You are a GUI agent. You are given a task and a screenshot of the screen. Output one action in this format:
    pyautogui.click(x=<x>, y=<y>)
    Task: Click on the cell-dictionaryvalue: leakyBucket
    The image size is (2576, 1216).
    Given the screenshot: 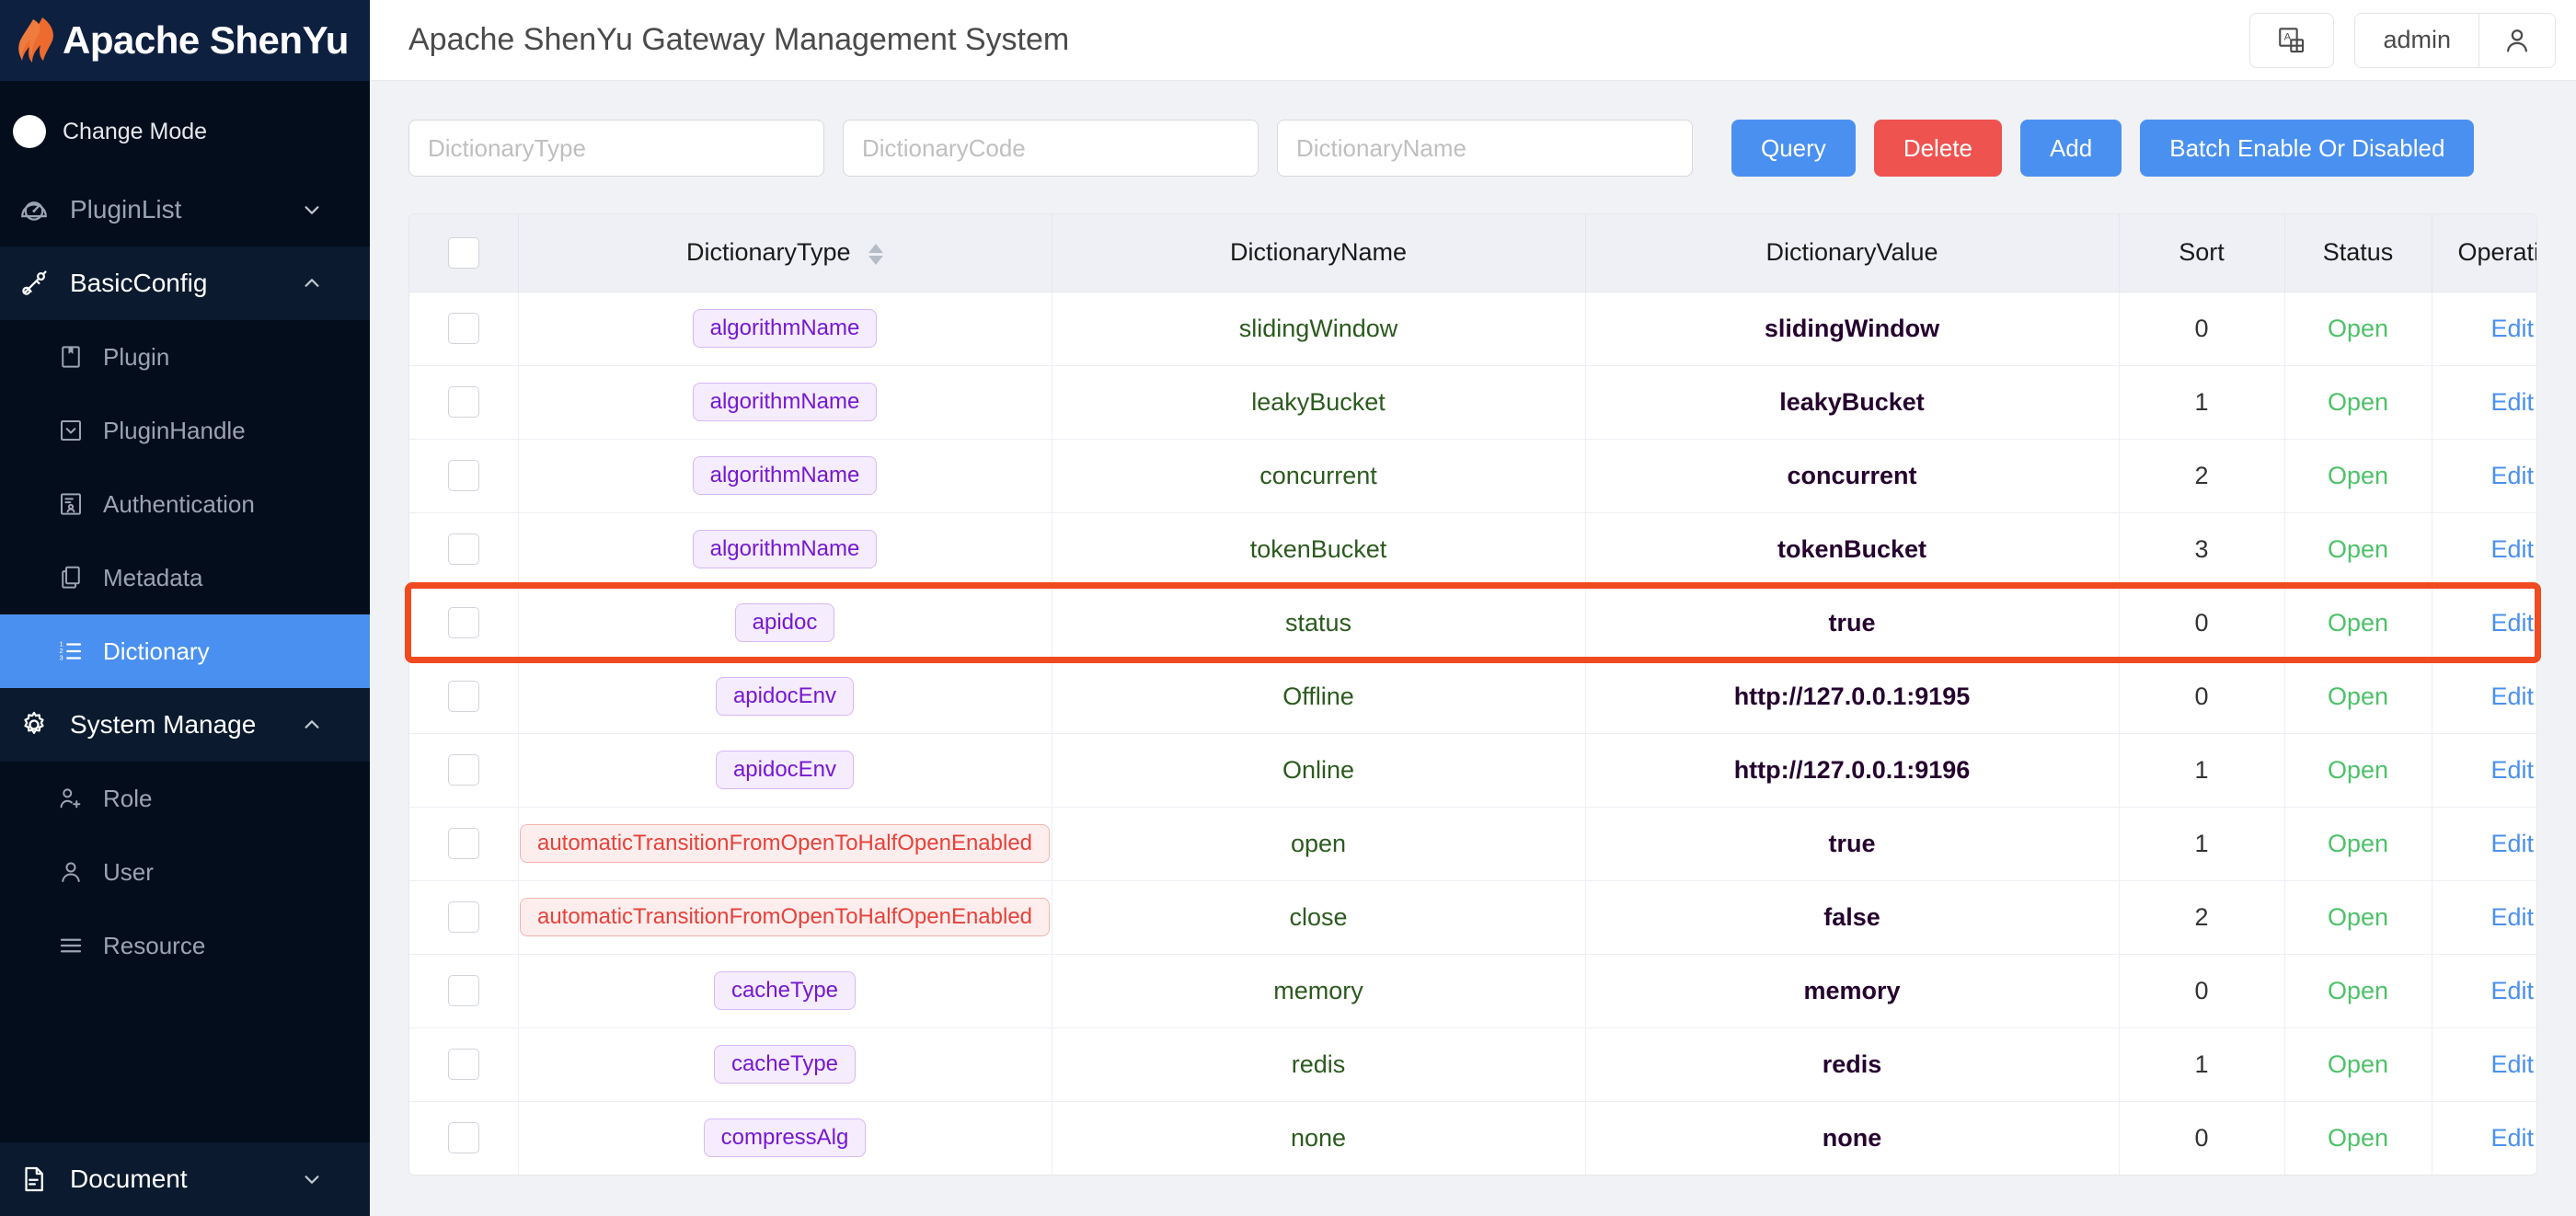 What is the action you would take?
    pyautogui.click(x=1852, y=402)
    